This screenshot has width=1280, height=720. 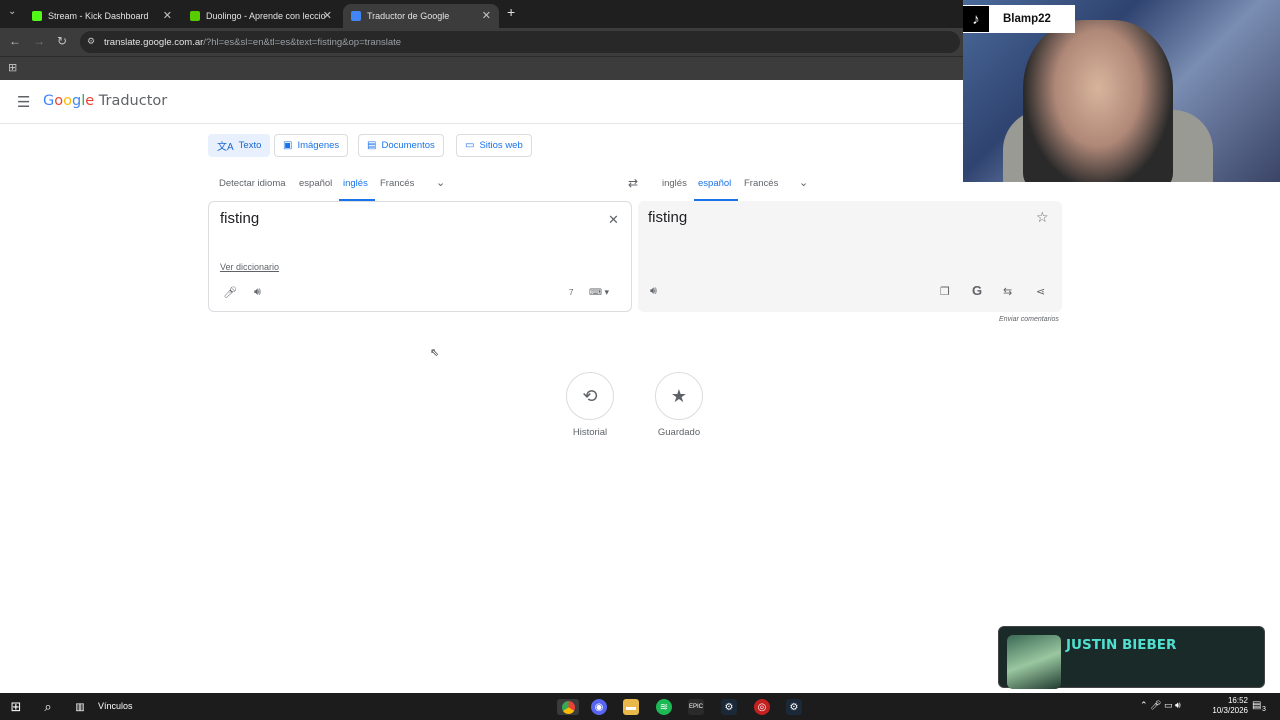 I want to click on target-lang-french: Francés, so click(x=761, y=183).